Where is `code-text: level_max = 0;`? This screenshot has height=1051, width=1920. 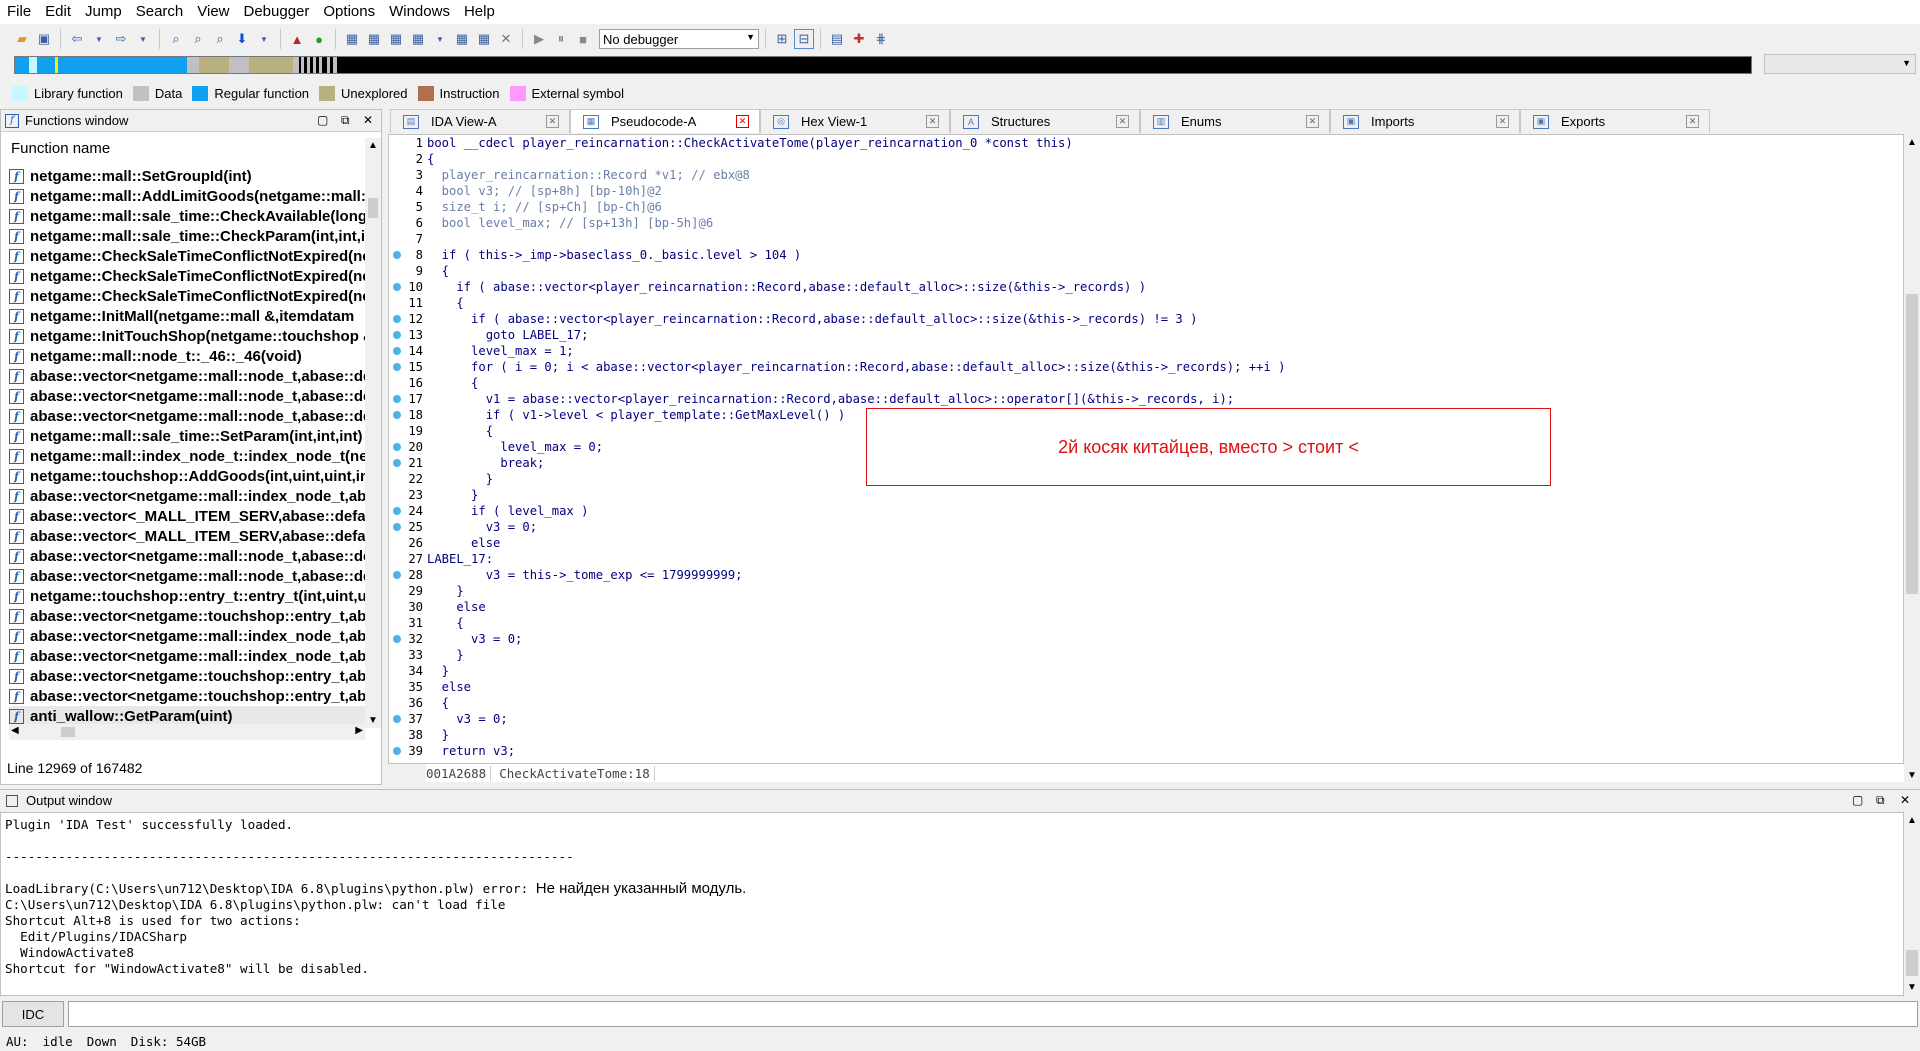
code-text: level_max = 0; is located at coordinates (514, 447).